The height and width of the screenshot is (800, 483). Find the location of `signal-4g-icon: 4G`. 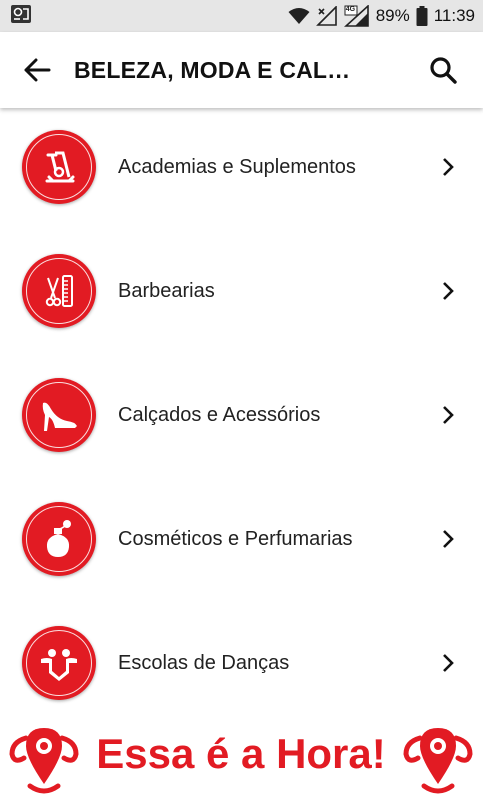

signal-4g-icon: 4G is located at coordinates (356, 16).